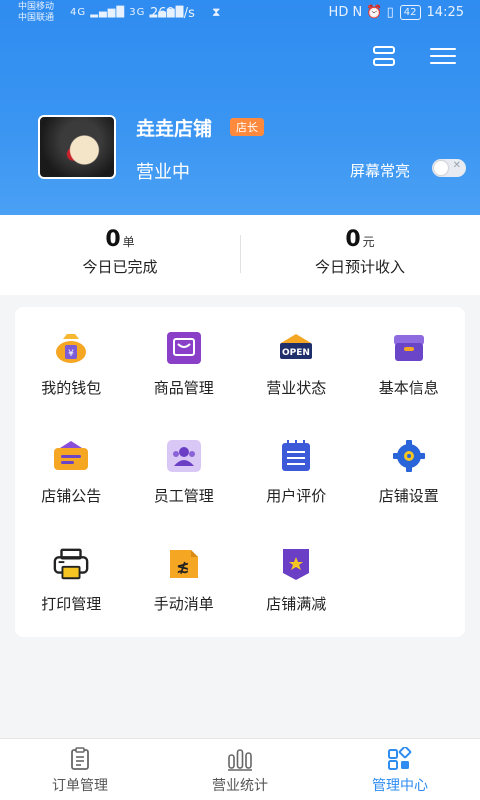 Image resolution: width=480 pixels, height=800 pixels. Describe the element at coordinates (408, 388) in the screenshot. I see `menu-label: 基本信息` at that location.